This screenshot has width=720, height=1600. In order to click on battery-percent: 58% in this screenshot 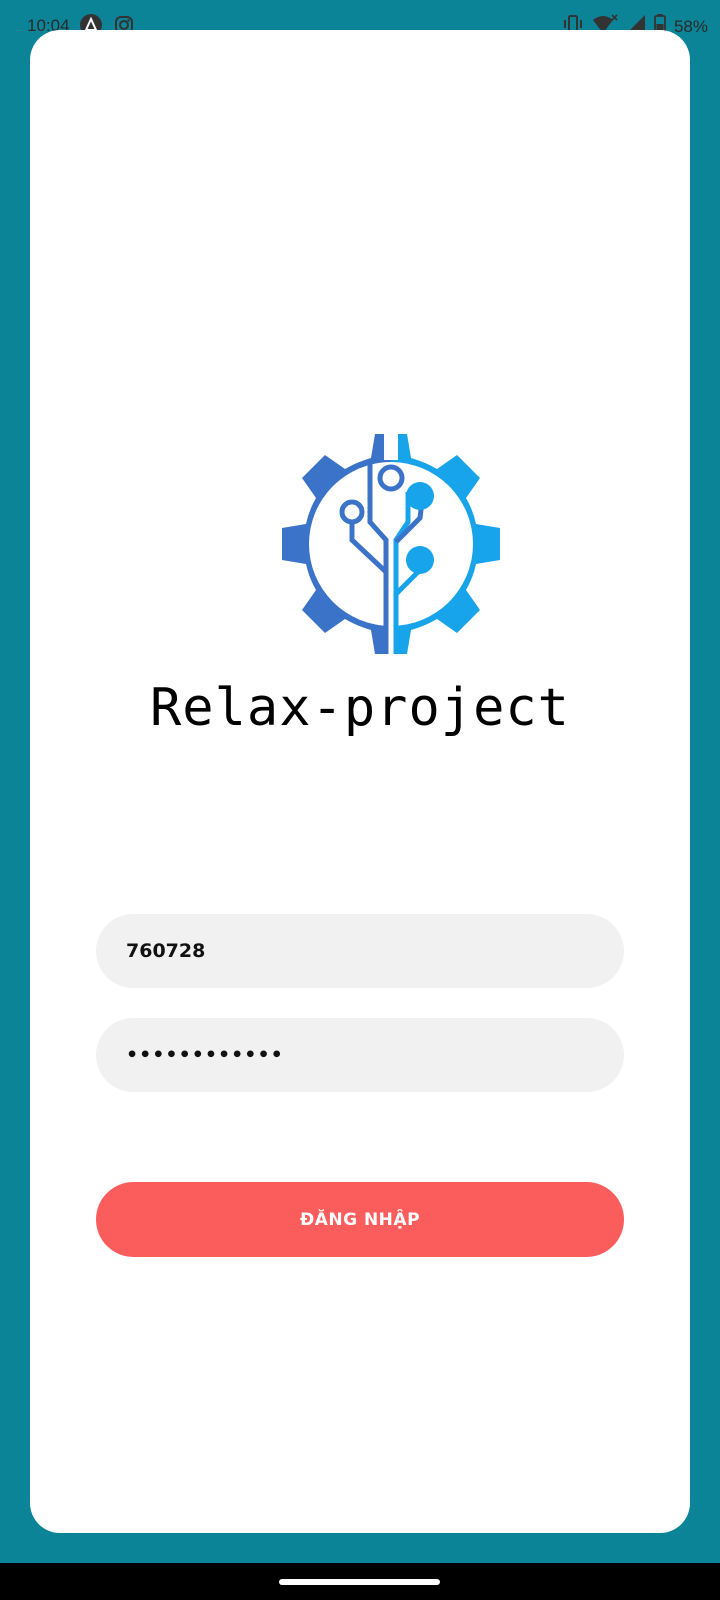, I will do `click(690, 26)`.